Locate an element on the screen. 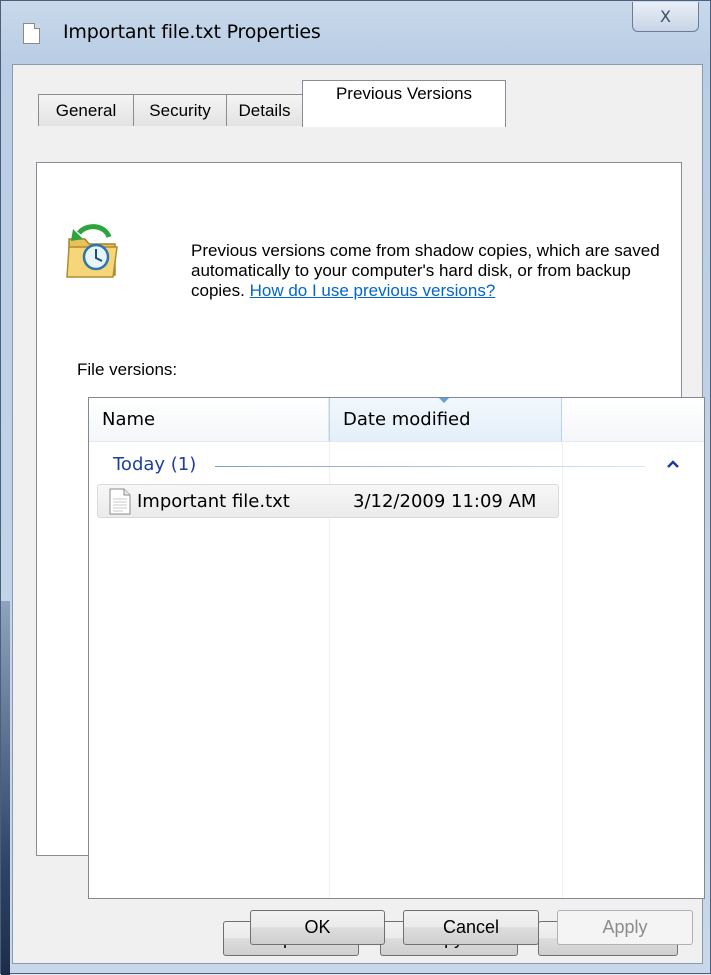 The image size is (711, 975). document-icon is located at coordinates (31, 33).